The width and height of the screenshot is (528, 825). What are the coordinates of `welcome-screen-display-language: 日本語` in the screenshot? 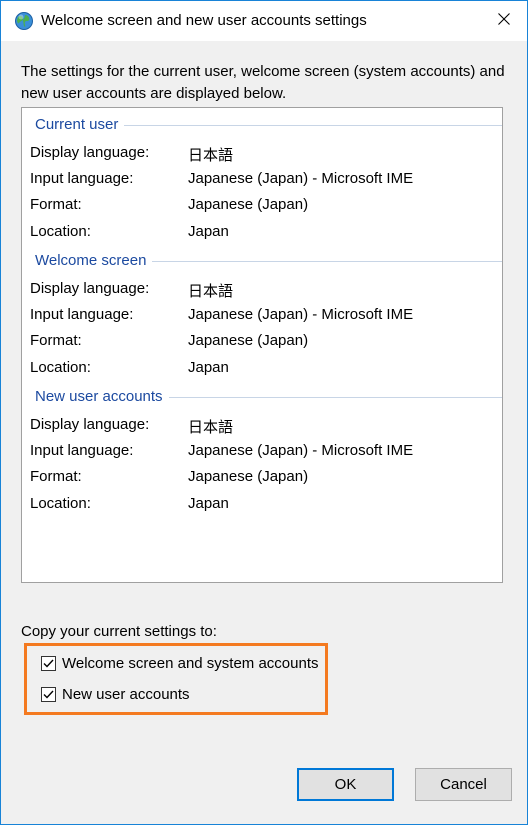 It's located at (211, 291).